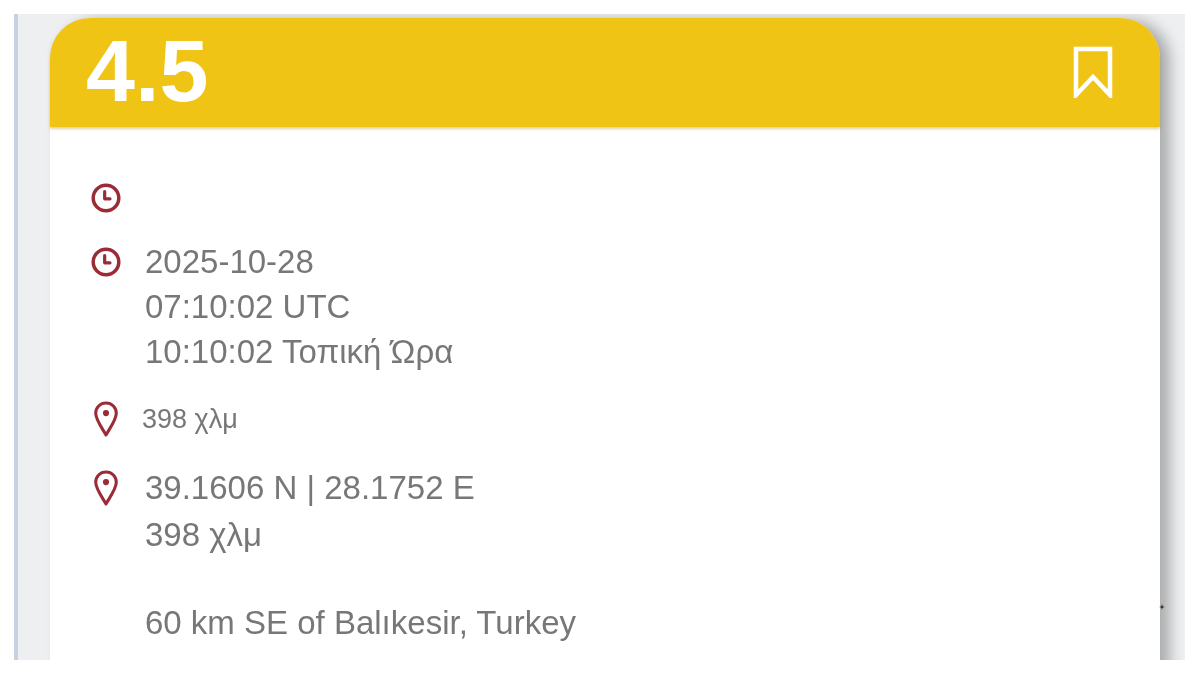 This screenshot has width=1200, height=675. I want to click on detail-text: 398 χλμ, so click(204, 535).